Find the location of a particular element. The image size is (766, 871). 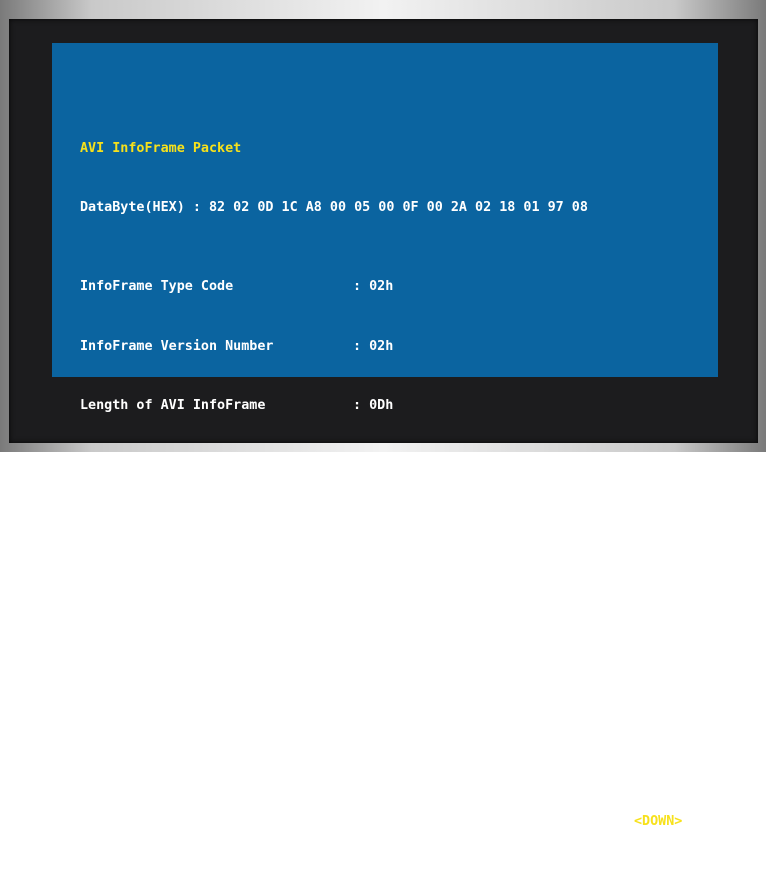

info-value: : [5] 1920x1080i @ 59.94/60Hz is located at coordinates (470, 524).